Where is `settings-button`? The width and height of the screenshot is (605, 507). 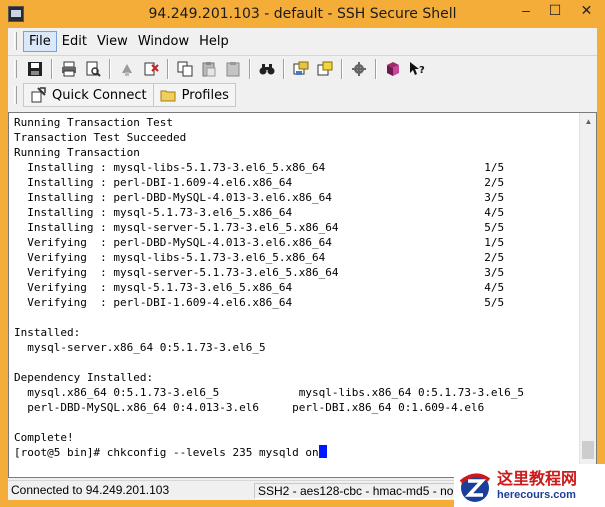 settings-button is located at coordinates (359, 69).